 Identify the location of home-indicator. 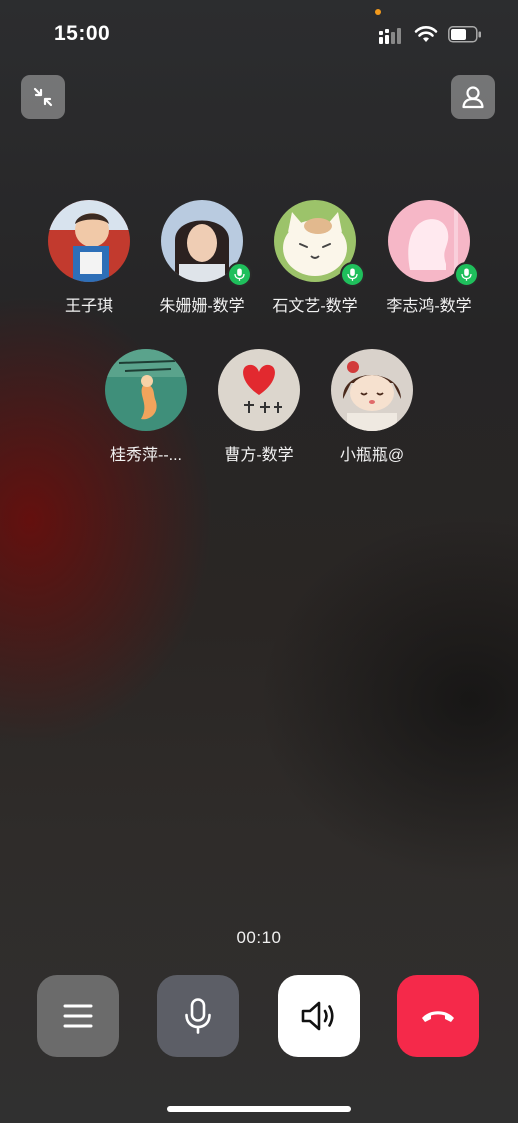
(259, 1109).